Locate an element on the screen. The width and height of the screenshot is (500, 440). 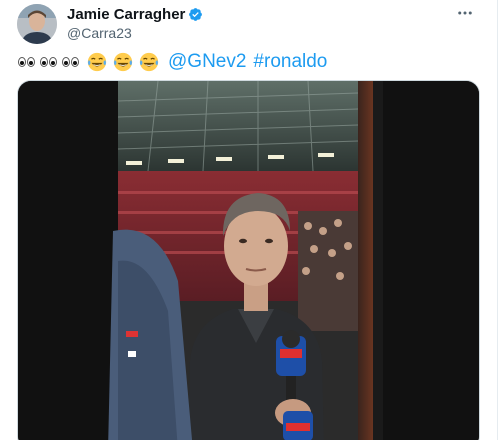
emoji-group-laughing is located at coordinates (123, 62).